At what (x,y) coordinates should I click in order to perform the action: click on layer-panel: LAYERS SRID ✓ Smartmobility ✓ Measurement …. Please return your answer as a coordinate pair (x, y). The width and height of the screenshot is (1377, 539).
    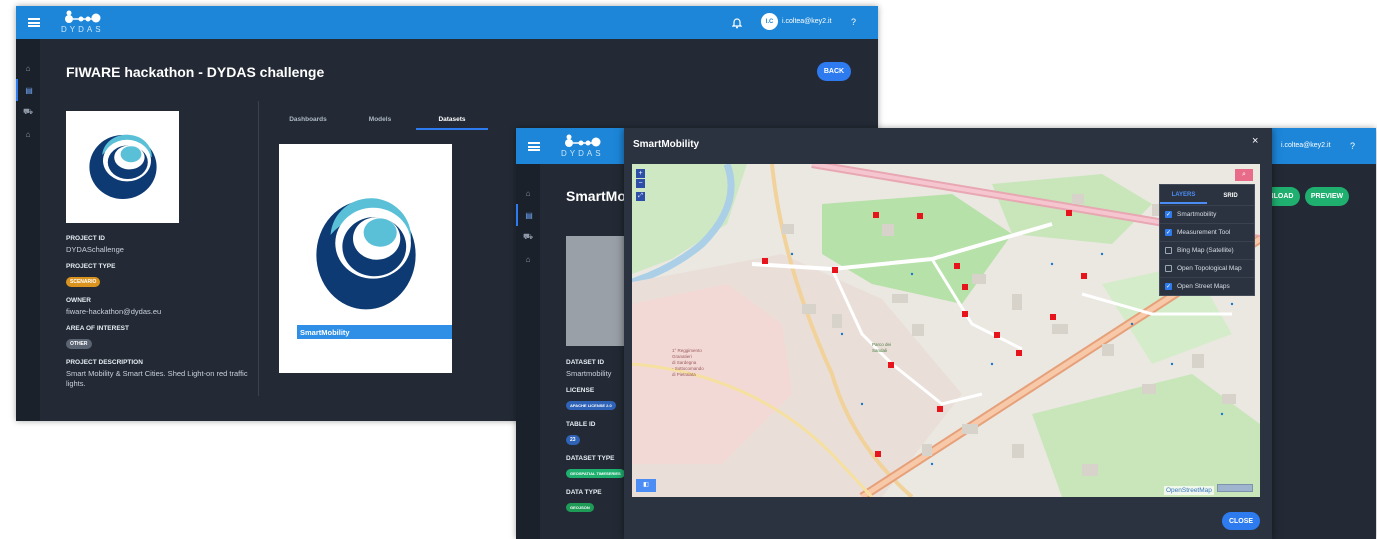
    Looking at the image, I should click on (1207, 240).